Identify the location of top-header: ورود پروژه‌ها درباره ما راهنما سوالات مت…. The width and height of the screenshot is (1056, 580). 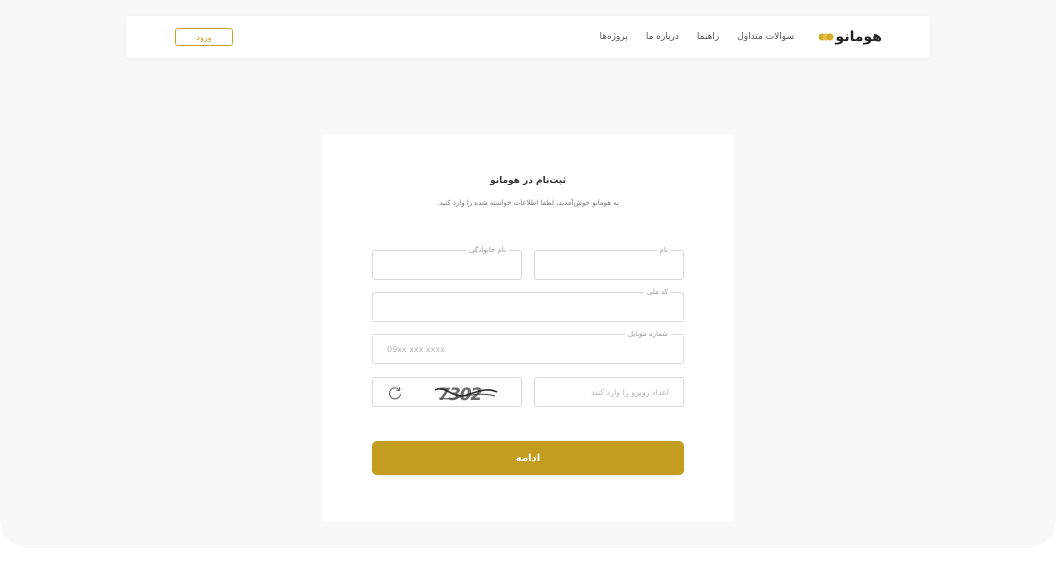
(528, 37).